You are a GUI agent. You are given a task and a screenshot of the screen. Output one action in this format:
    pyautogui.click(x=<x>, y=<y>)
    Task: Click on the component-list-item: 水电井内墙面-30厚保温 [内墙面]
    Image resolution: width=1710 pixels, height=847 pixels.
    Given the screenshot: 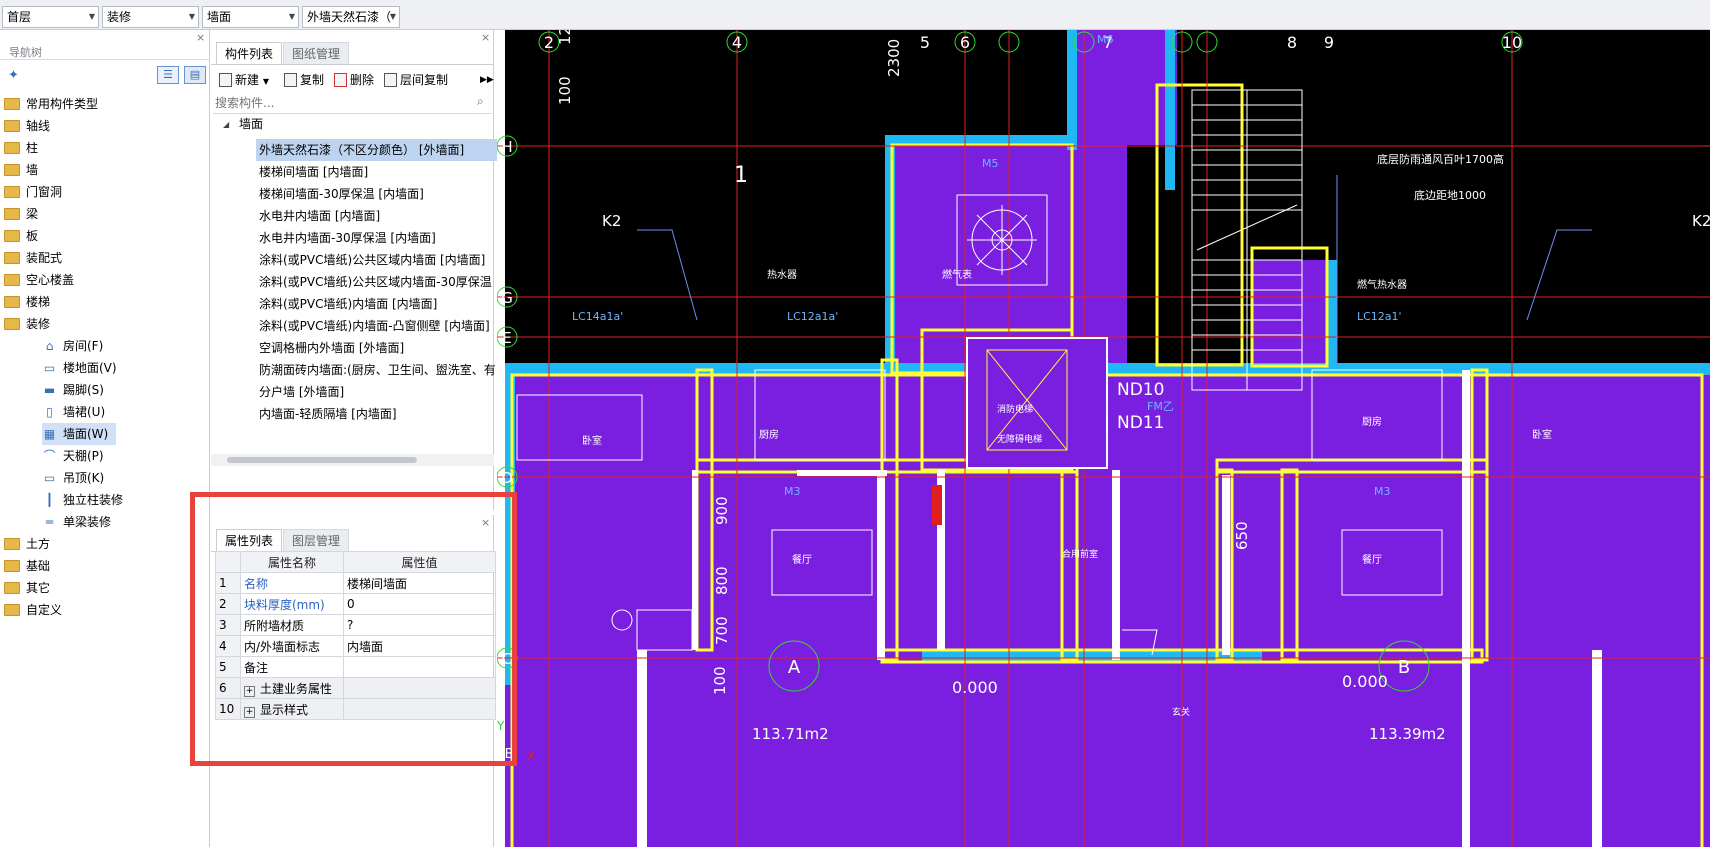 What is the action you would take?
    pyautogui.click(x=376, y=238)
    